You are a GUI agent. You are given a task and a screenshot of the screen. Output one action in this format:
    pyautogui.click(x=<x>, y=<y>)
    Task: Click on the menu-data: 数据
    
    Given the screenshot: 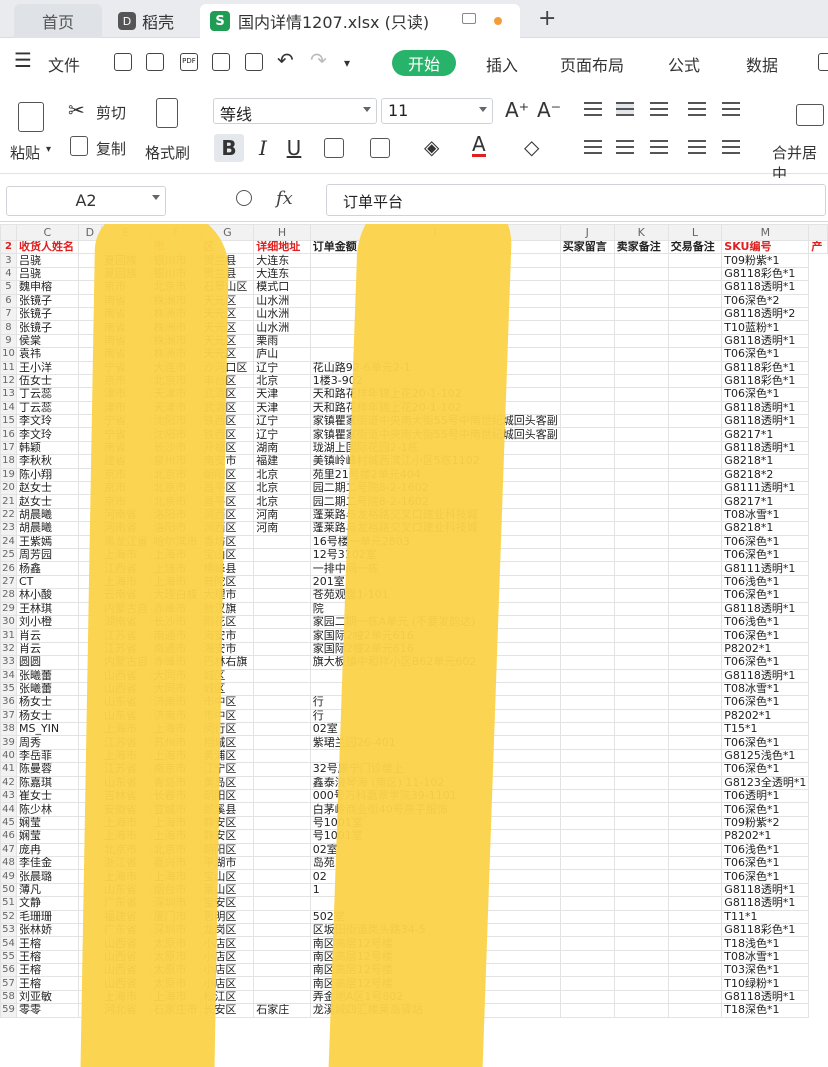 What is the action you would take?
    pyautogui.click(x=762, y=64)
    